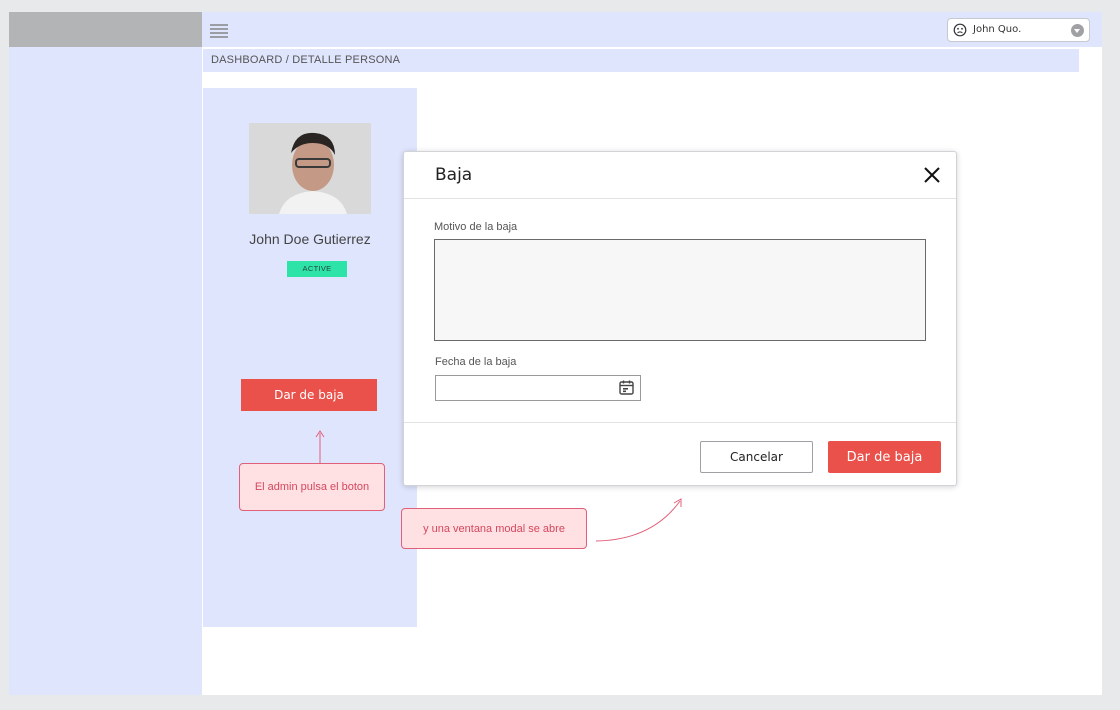 Image resolution: width=1120 pixels, height=710 pixels. Describe the element at coordinates (310, 168) in the screenshot. I see `avatar` at that location.